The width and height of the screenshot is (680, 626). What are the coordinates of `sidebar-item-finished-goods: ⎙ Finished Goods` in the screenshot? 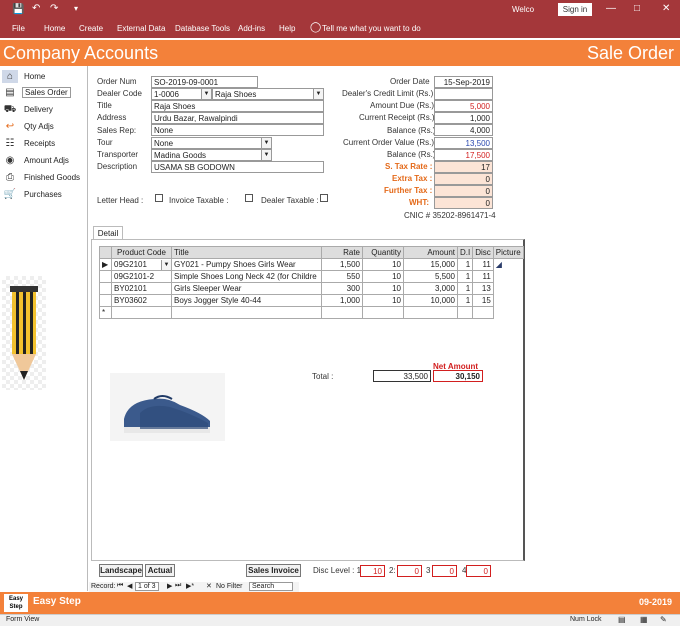 It's located at (42, 178).